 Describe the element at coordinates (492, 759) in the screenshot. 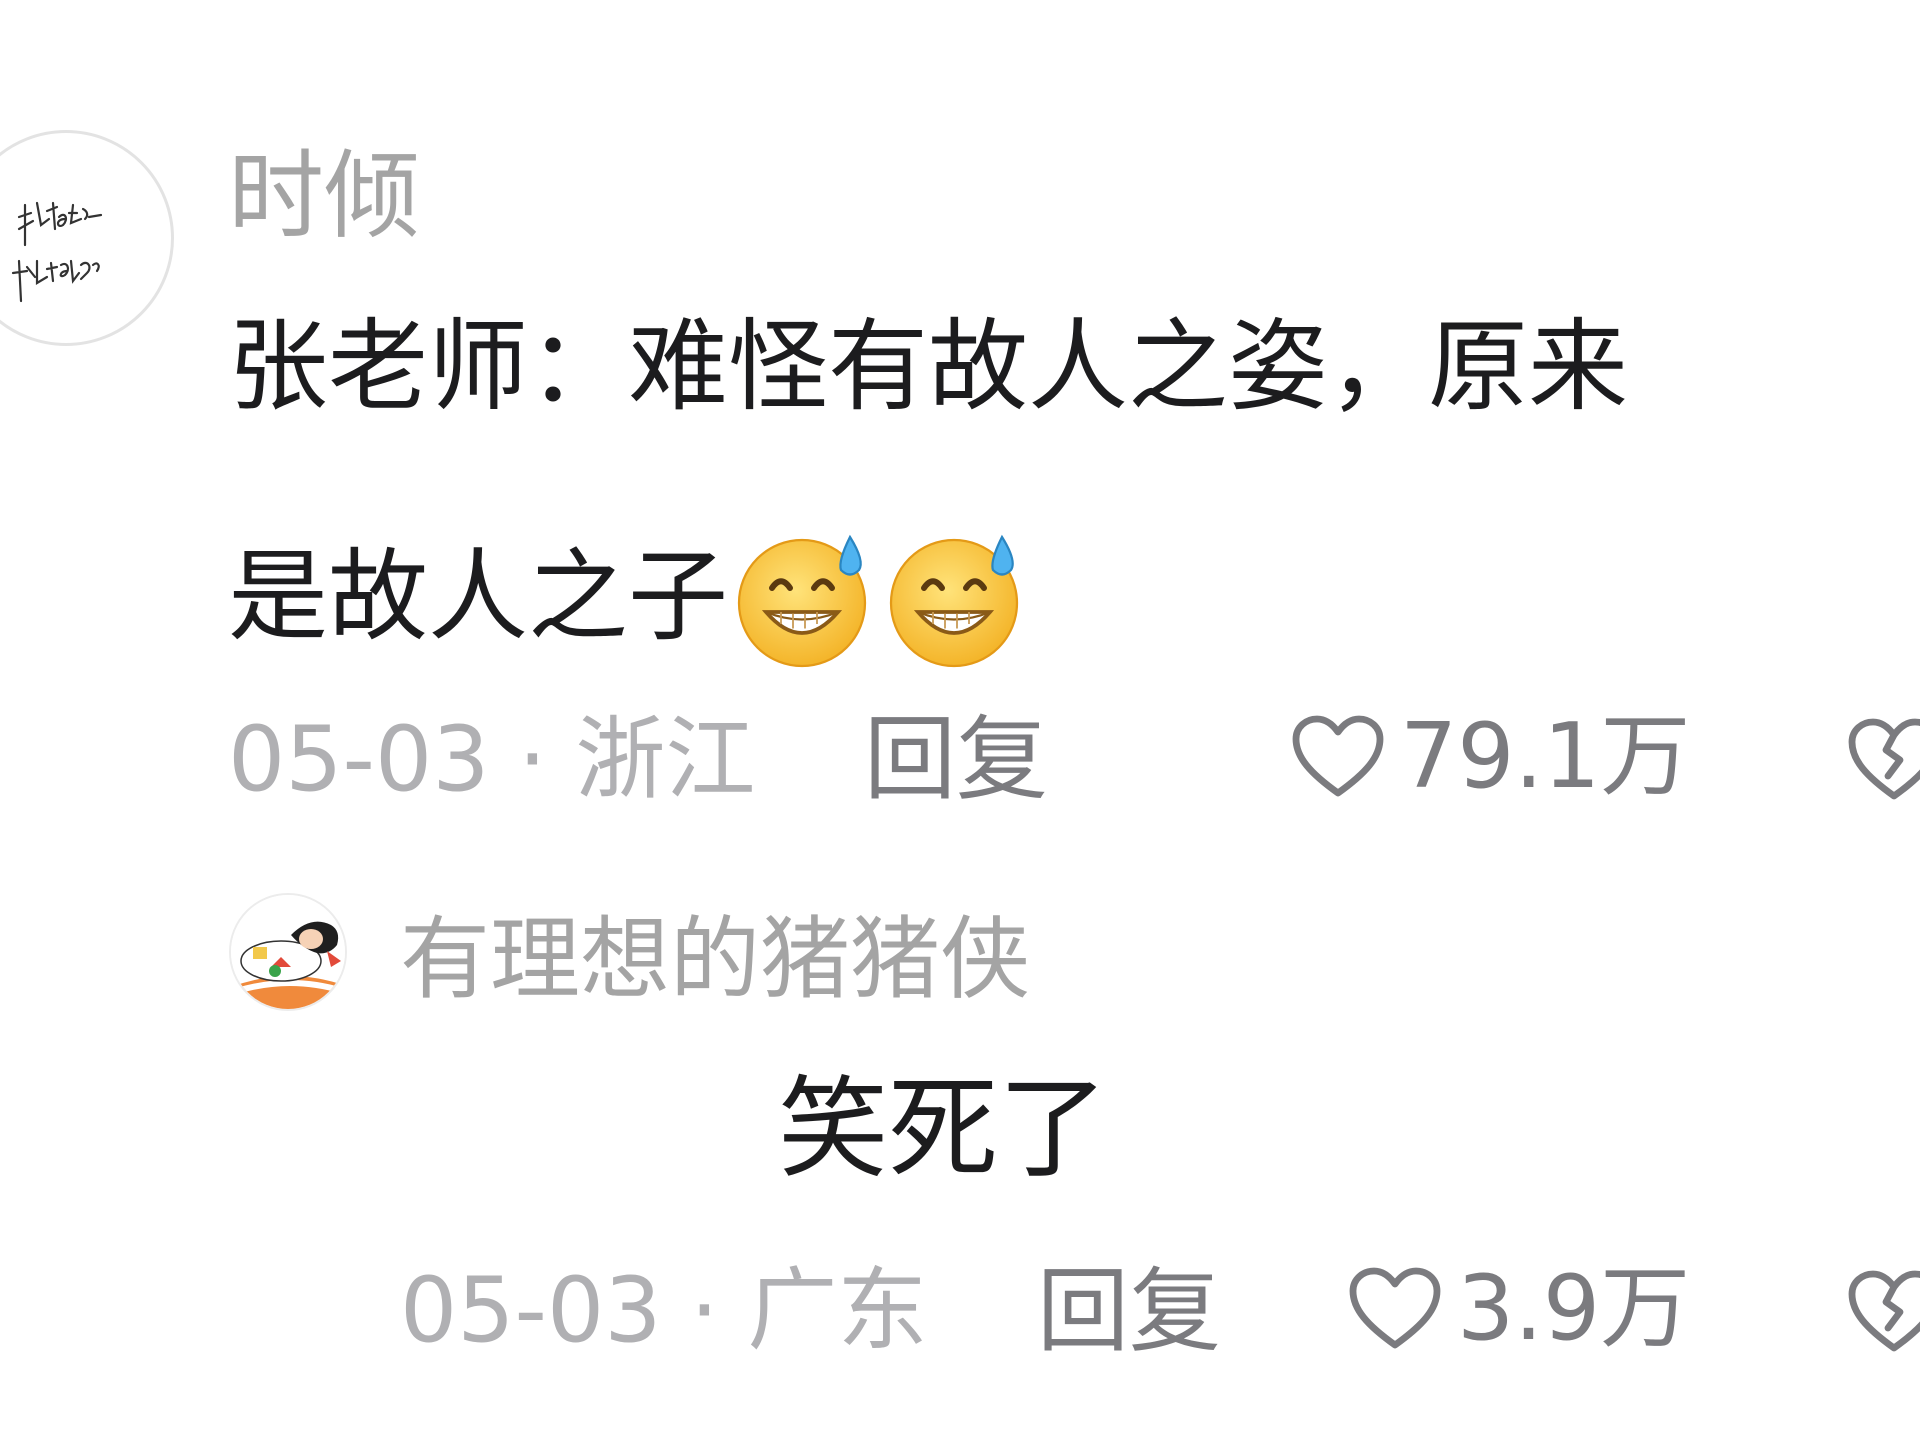

I see `comment-date-location: 05-03 · 浙江` at that location.